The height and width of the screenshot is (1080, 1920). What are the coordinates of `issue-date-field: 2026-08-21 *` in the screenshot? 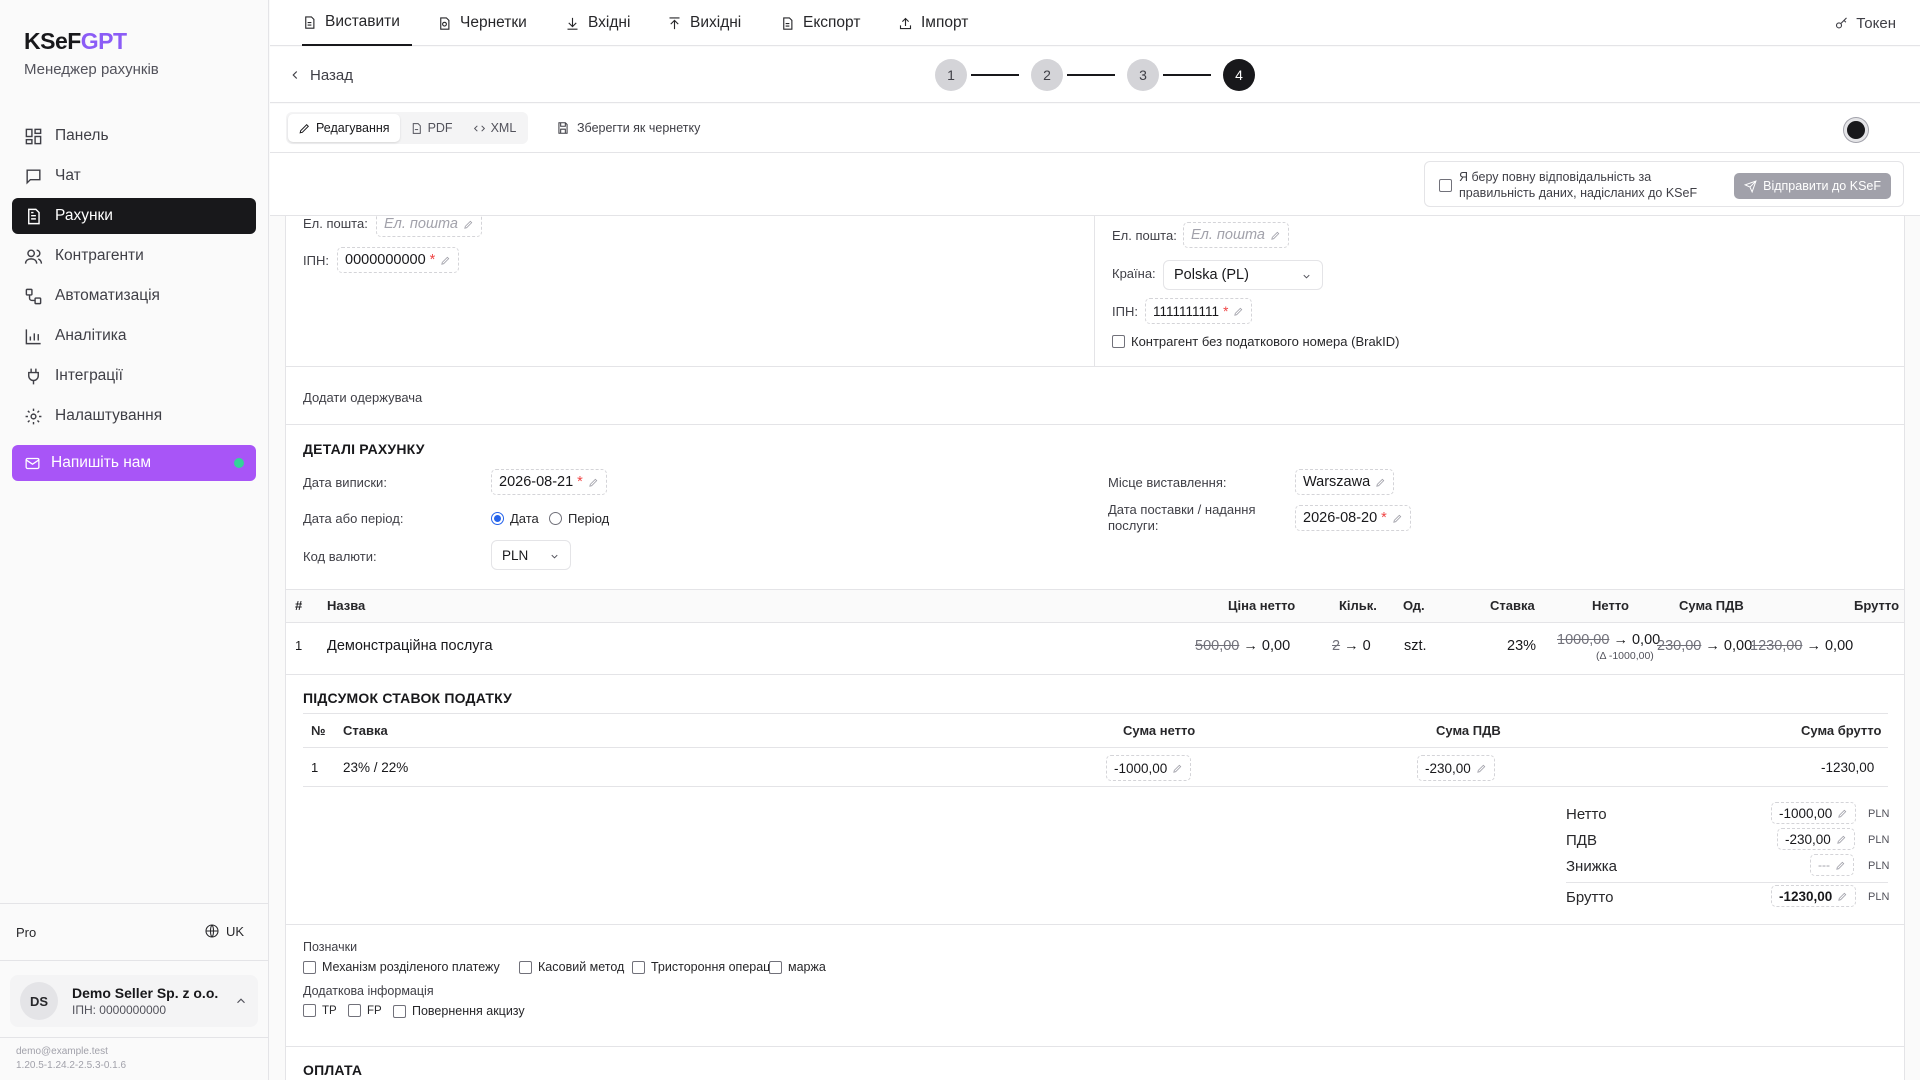 It's located at (549, 482).